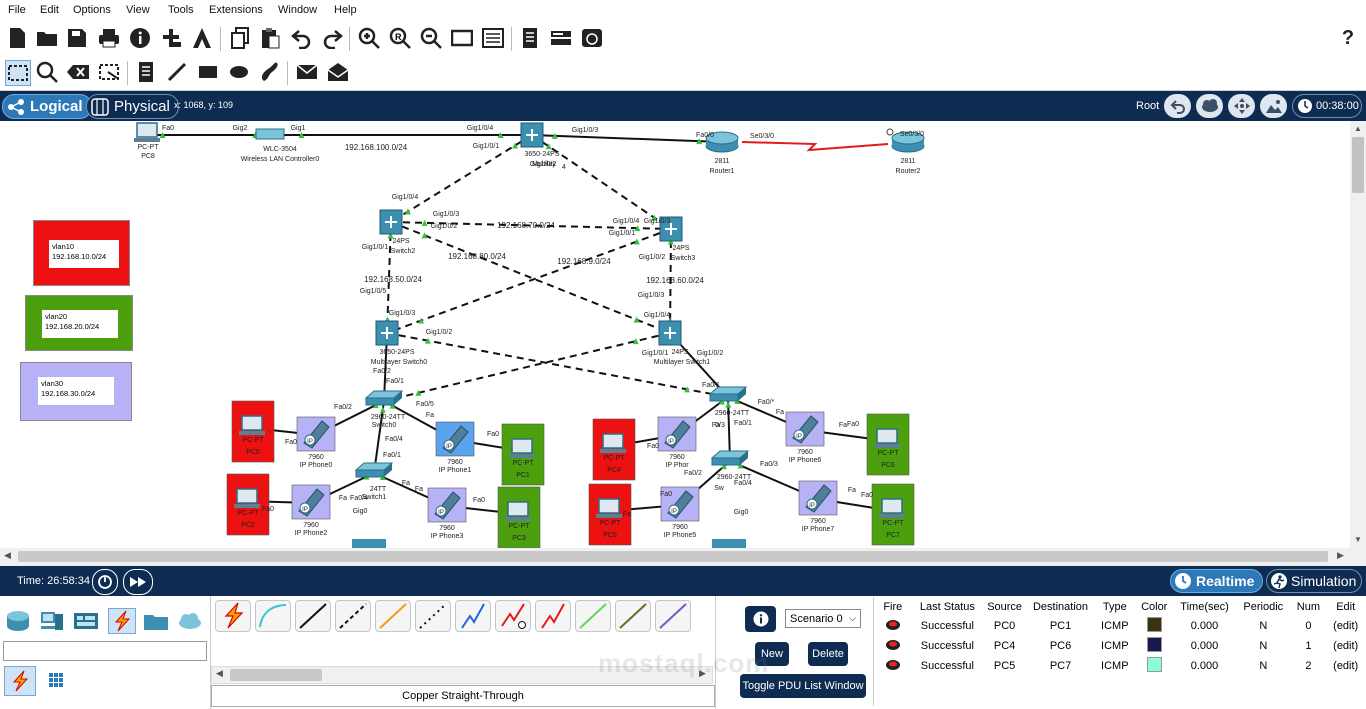 The height and width of the screenshot is (709, 1366). Describe the element at coordinates (56, 680) in the screenshot. I see `grid-view-icon` at that location.